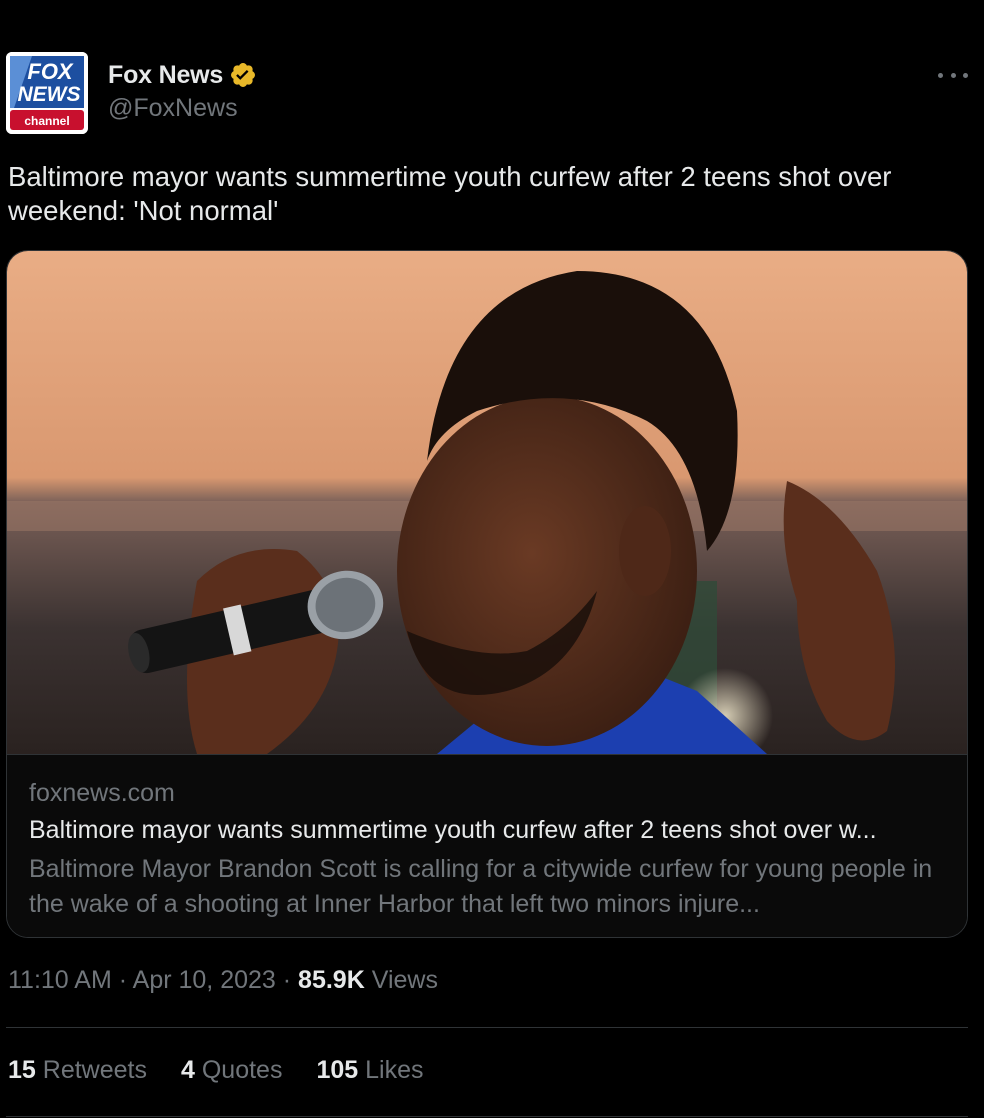 The height and width of the screenshot is (1118, 984). What do you see at coordinates (187, 1070) in the screenshot?
I see `quotes-count: 4` at bounding box center [187, 1070].